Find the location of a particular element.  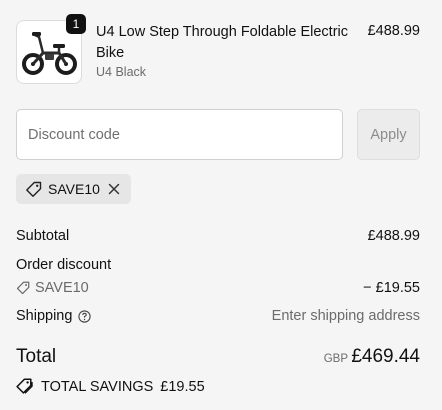

total-label: Total is located at coordinates (36, 356).